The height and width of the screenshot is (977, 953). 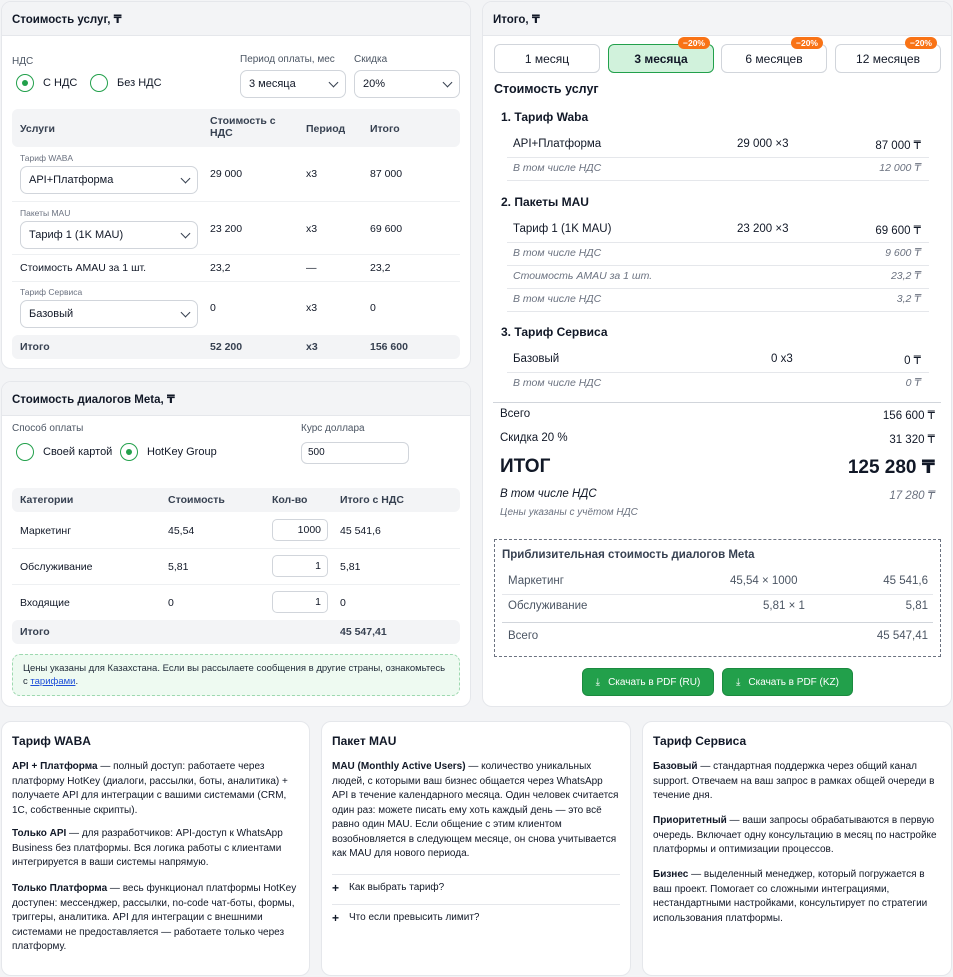 I want to click on amau-vat: 3,2 ₸, so click(x=908, y=299).